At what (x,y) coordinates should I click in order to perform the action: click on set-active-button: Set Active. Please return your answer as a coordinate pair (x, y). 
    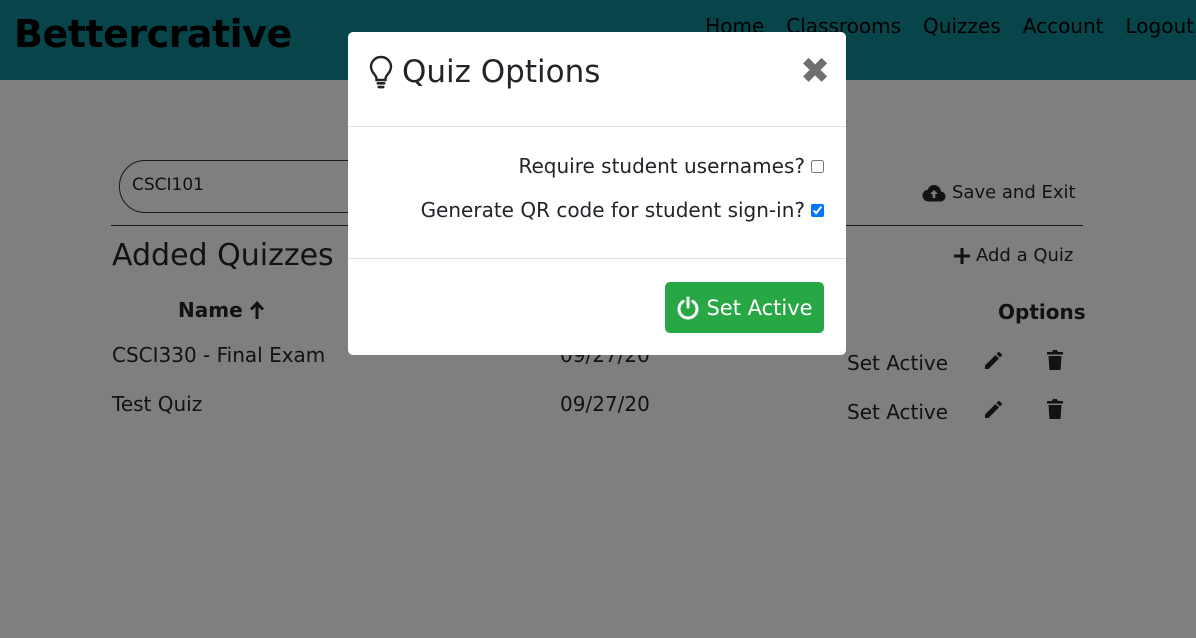
    Looking at the image, I should click on (744, 307).